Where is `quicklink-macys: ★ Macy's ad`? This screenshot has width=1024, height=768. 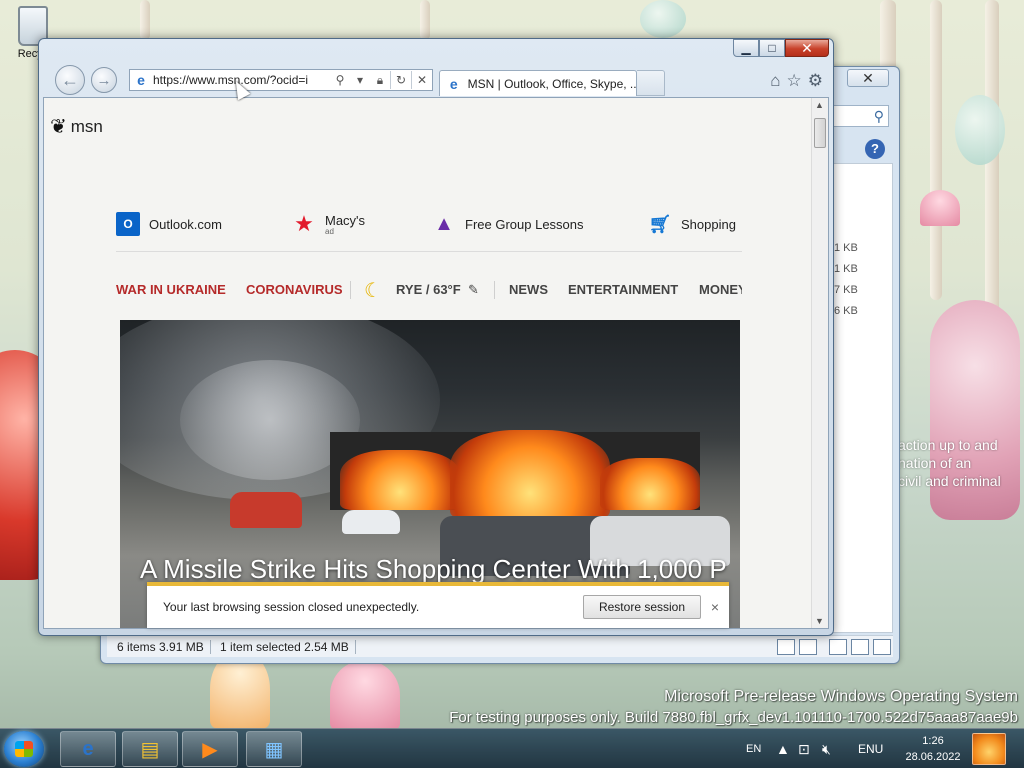 quicklink-macys: ★ Macy's ad is located at coordinates (328, 223).